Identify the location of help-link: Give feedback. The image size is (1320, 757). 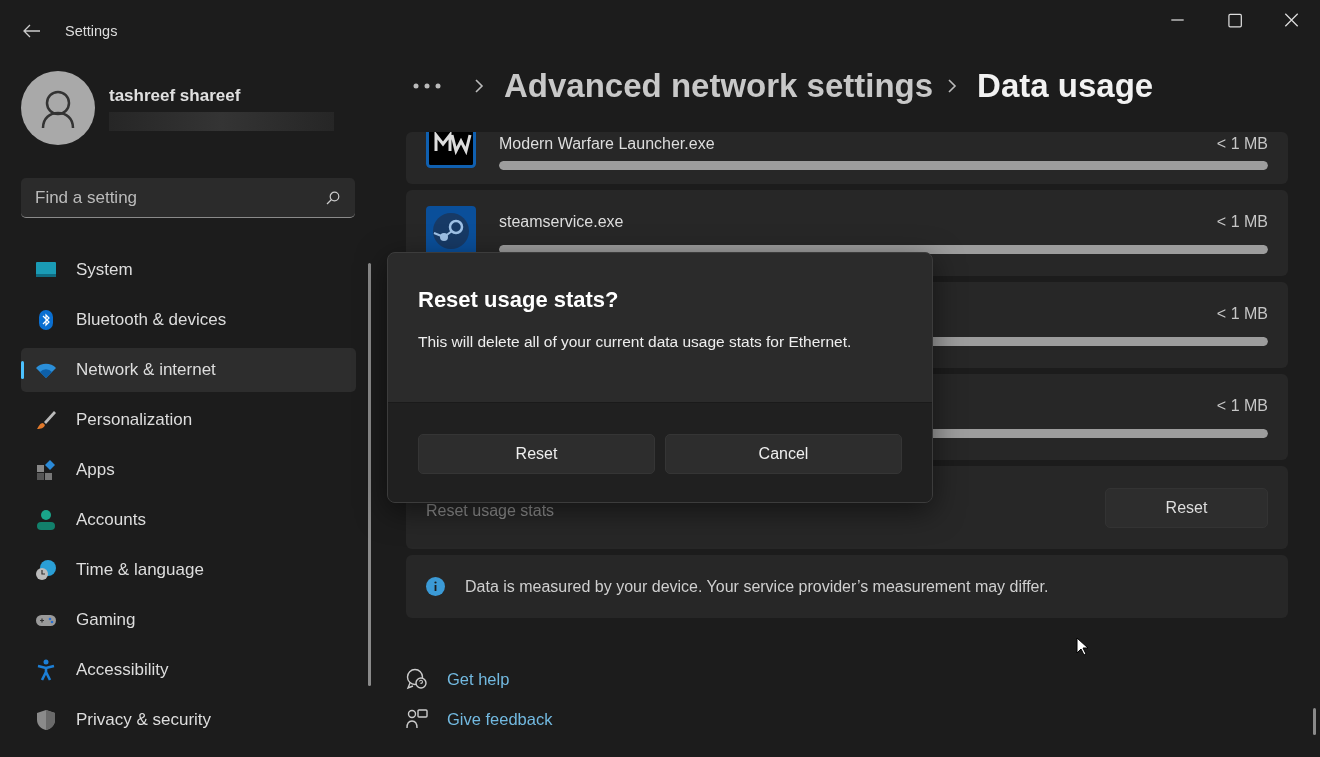
(500, 719).